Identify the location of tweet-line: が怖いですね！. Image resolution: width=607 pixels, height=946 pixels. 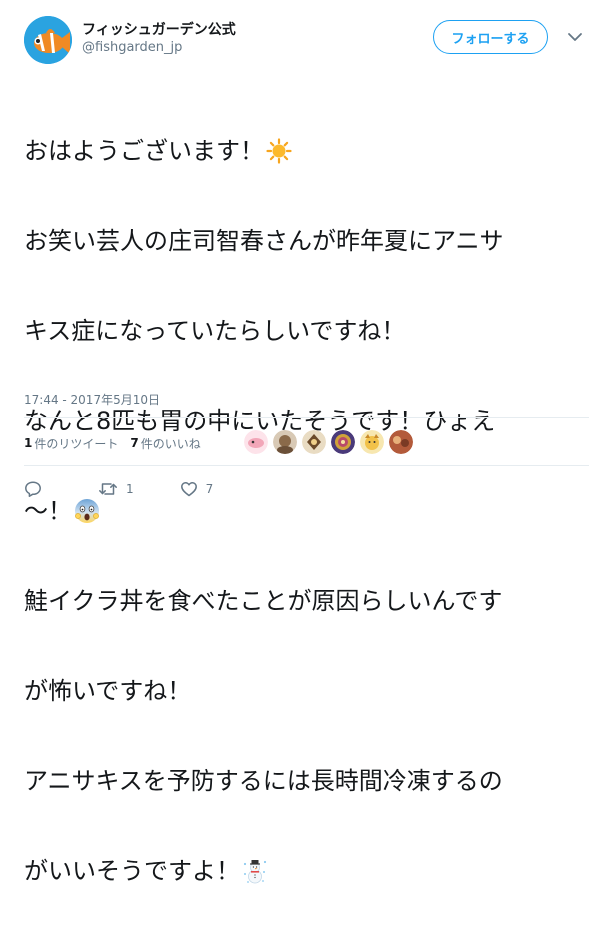
(108, 691).